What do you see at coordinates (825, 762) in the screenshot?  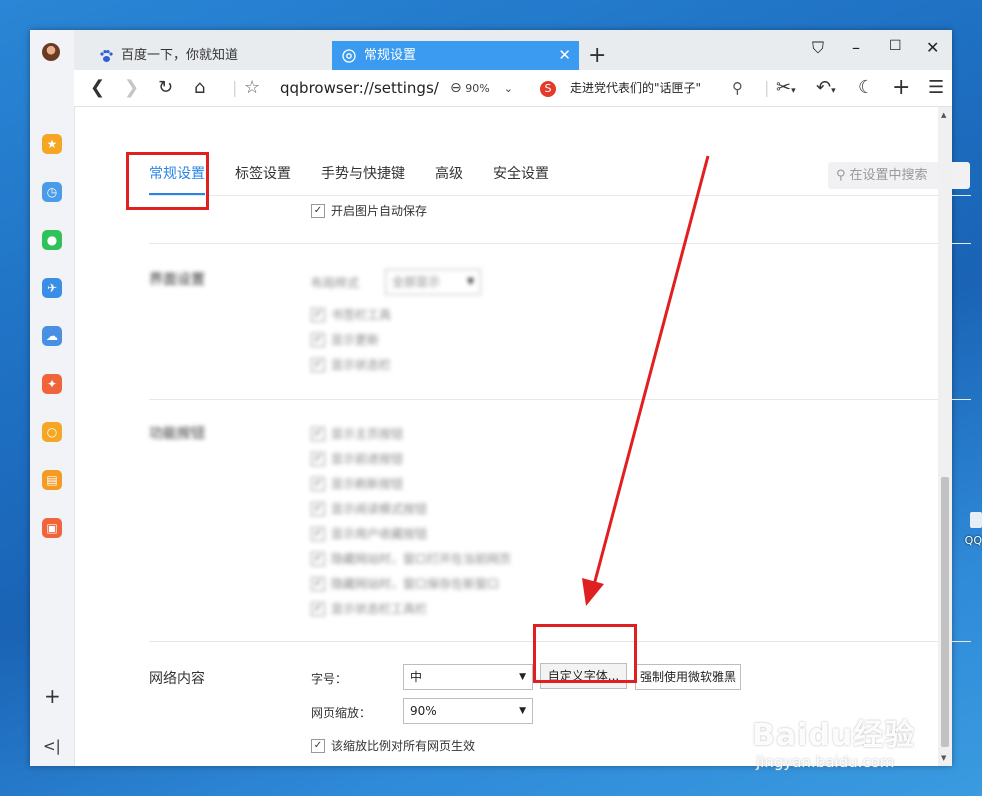 I see `watermark-url: jingyan.baidu.com` at bounding box center [825, 762].